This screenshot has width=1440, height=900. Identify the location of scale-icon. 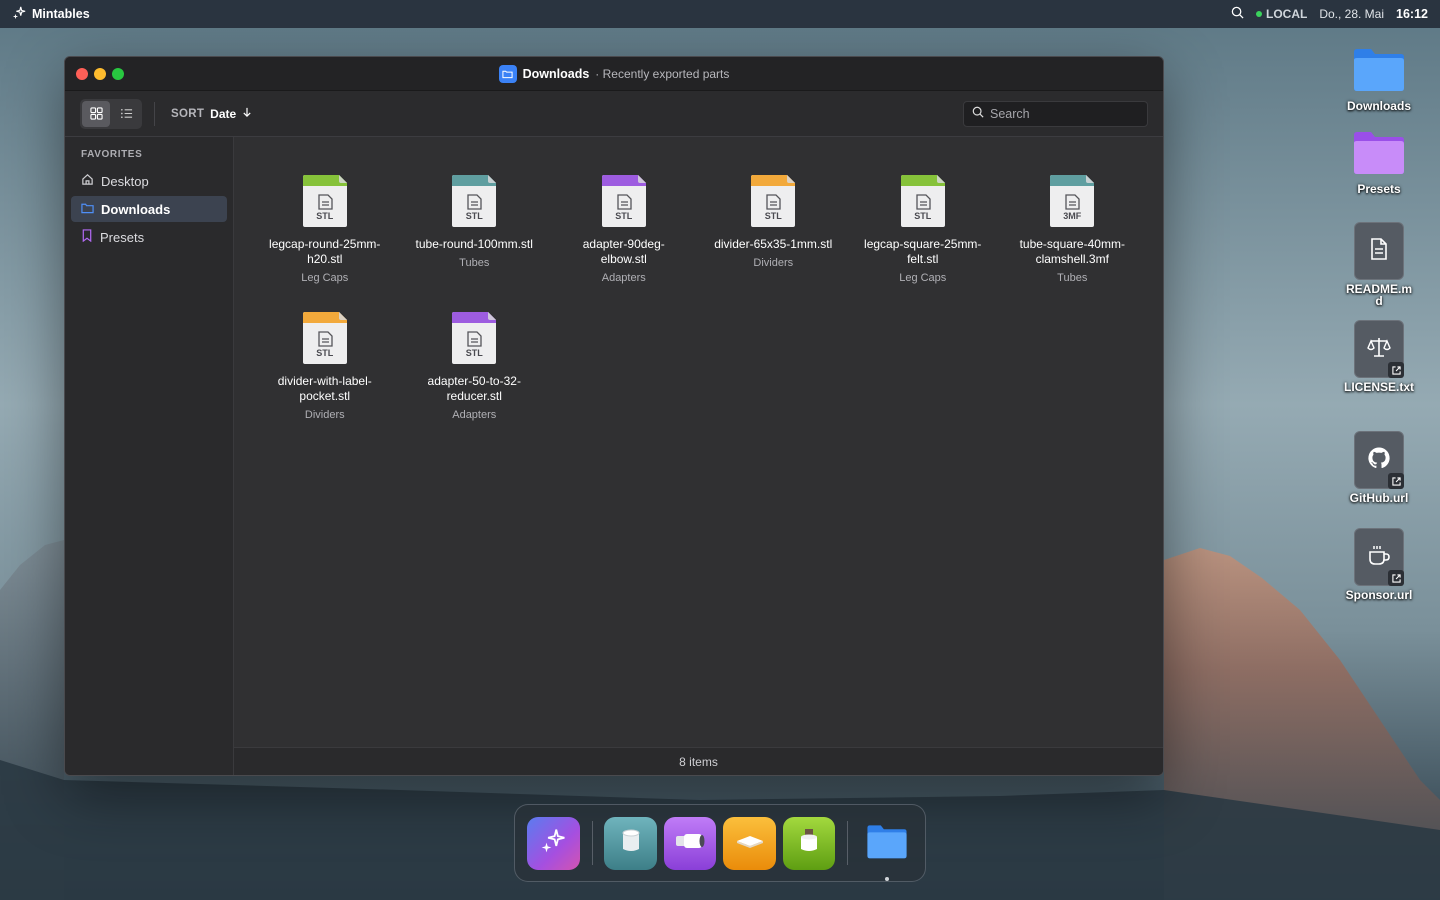
(1379, 349).